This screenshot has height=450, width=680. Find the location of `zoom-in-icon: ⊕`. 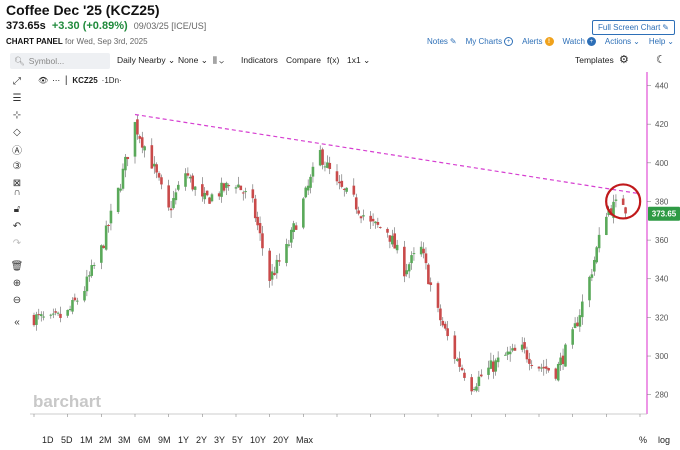

zoom-in-icon: ⊕ is located at coordinates (17, 283).